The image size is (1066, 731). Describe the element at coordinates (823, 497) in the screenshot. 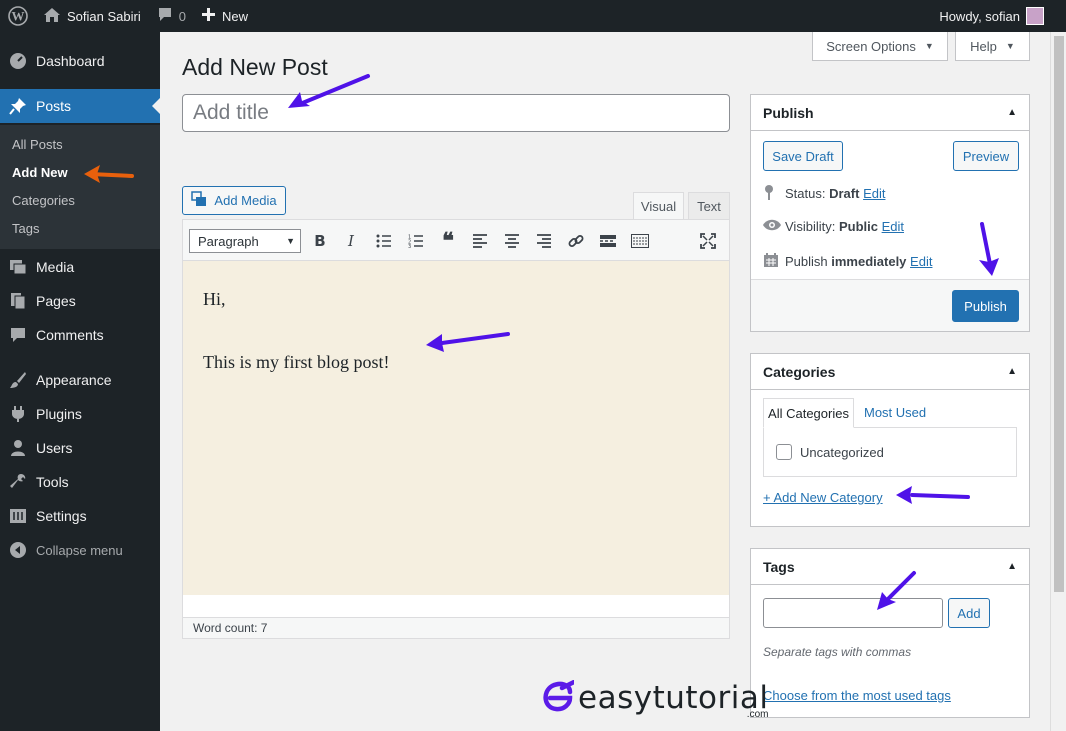

I see `add-new-category-link: + Add New Category` at that location.